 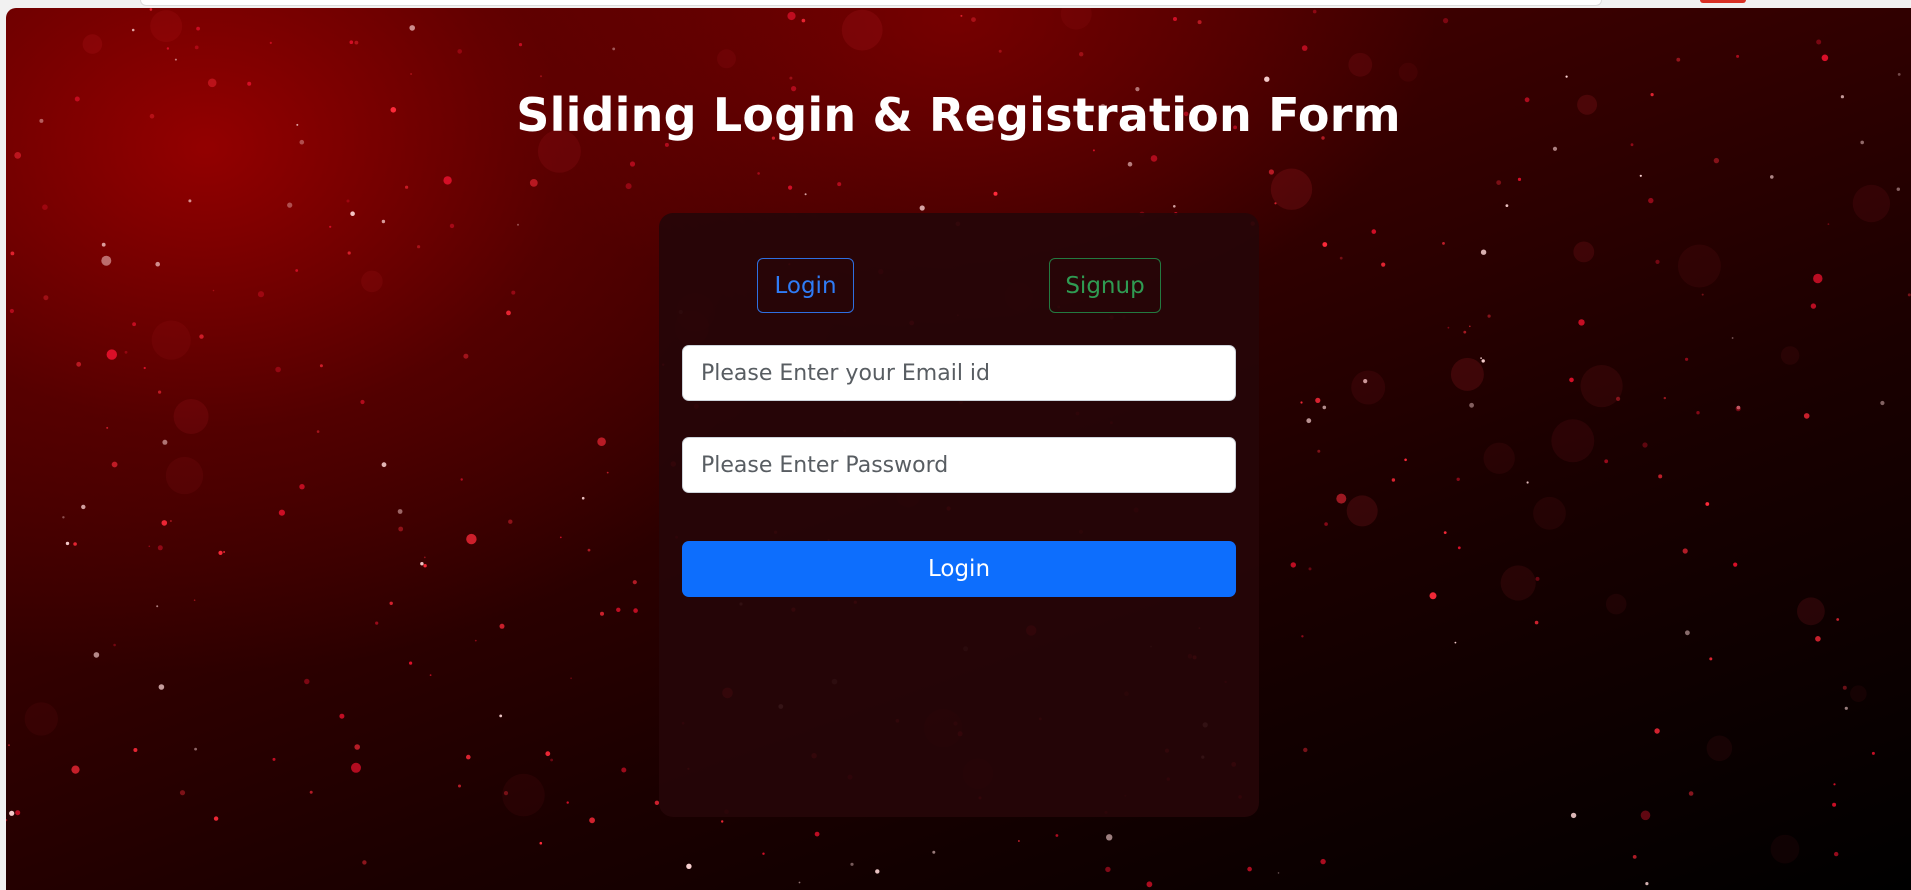 I want to click on tab-login: Login, so click(x=805, y=285).